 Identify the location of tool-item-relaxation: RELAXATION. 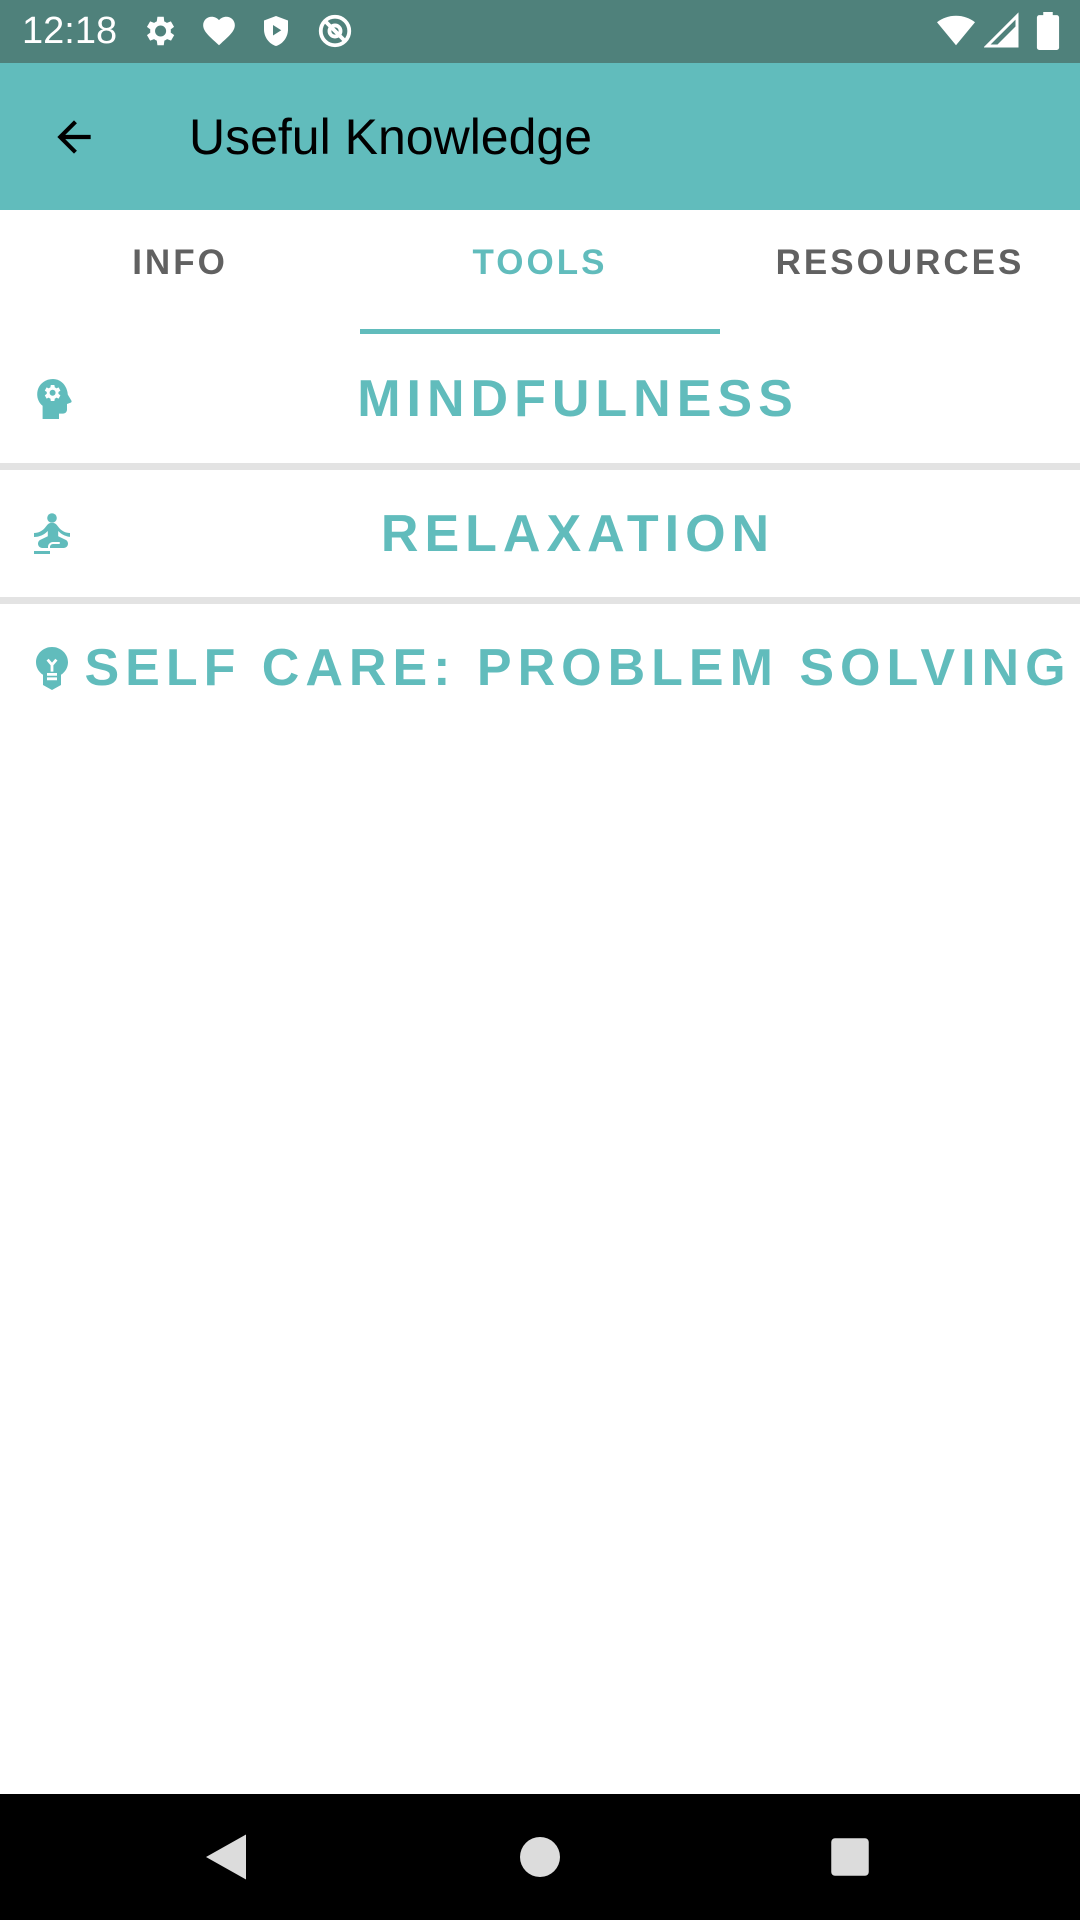
(540, 534).